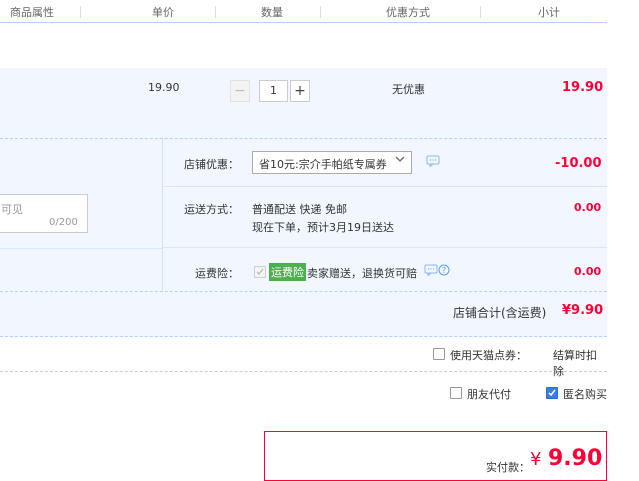 This screenshot has height=481, width=639. I want to click on anonymous-label: 匿名购买, so click(585, 394).